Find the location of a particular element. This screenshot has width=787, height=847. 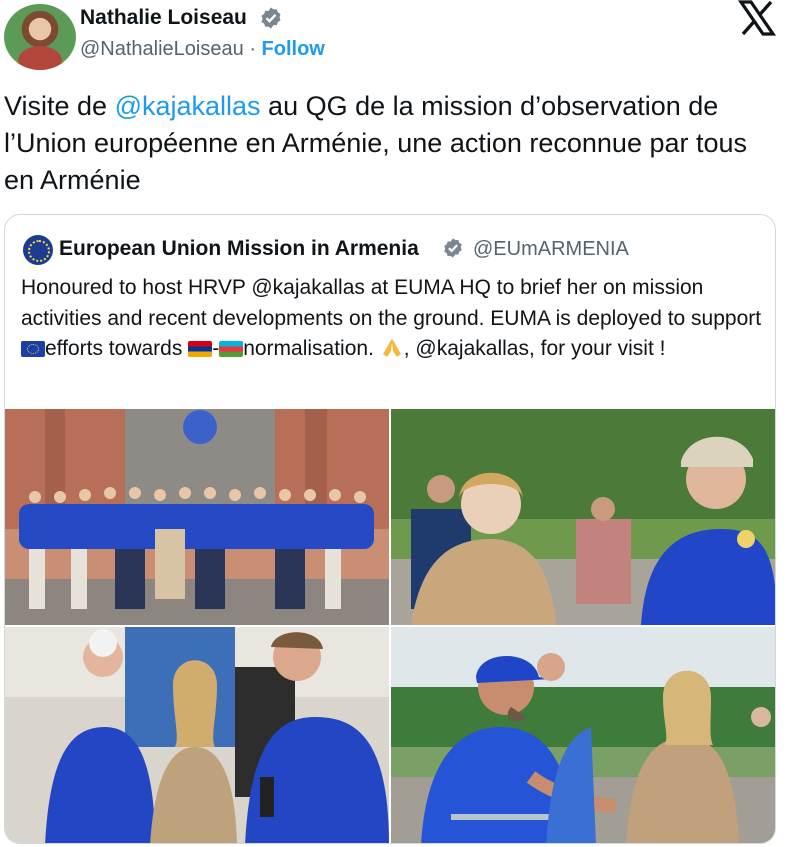

x-logo-icon is located at coordinates (757, 18).